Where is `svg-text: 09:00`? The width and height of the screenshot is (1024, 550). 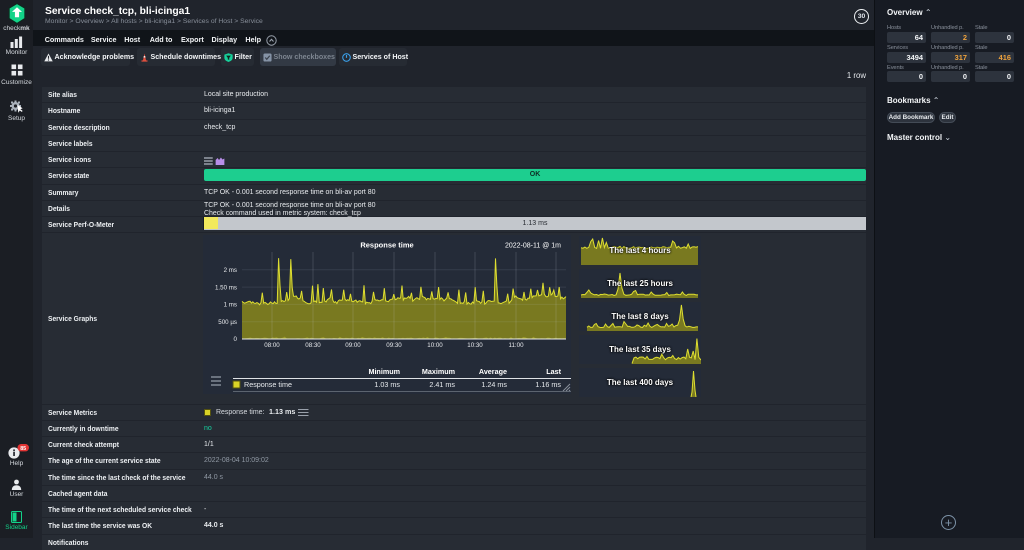 svg-text: 09:00 is located at coordinates (353, 345).